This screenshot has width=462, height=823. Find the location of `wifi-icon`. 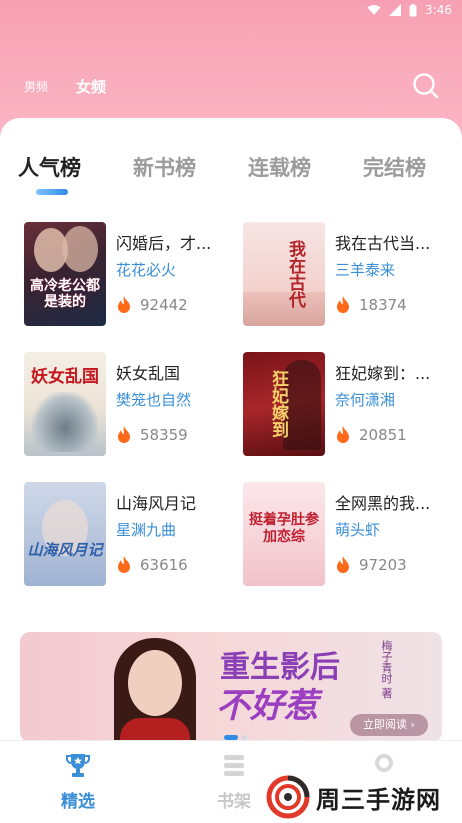

wifi-icon is located at coordinates (374, 10).